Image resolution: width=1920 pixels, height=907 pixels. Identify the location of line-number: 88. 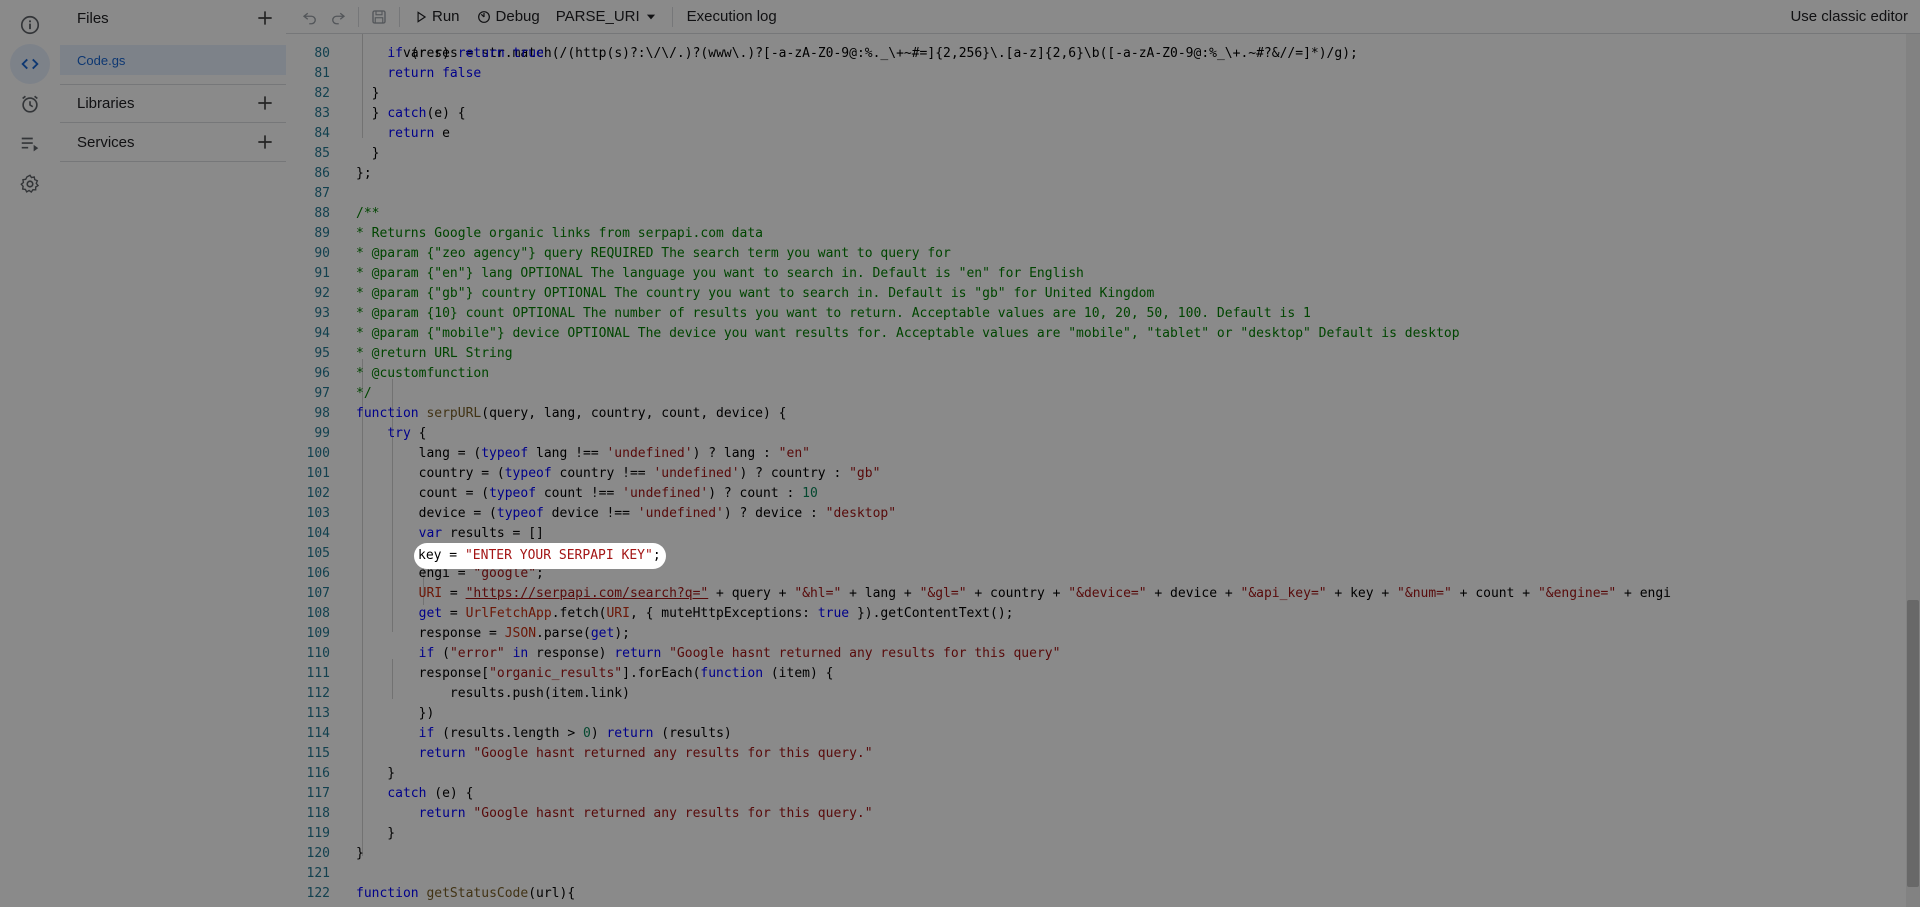
(322, 213).